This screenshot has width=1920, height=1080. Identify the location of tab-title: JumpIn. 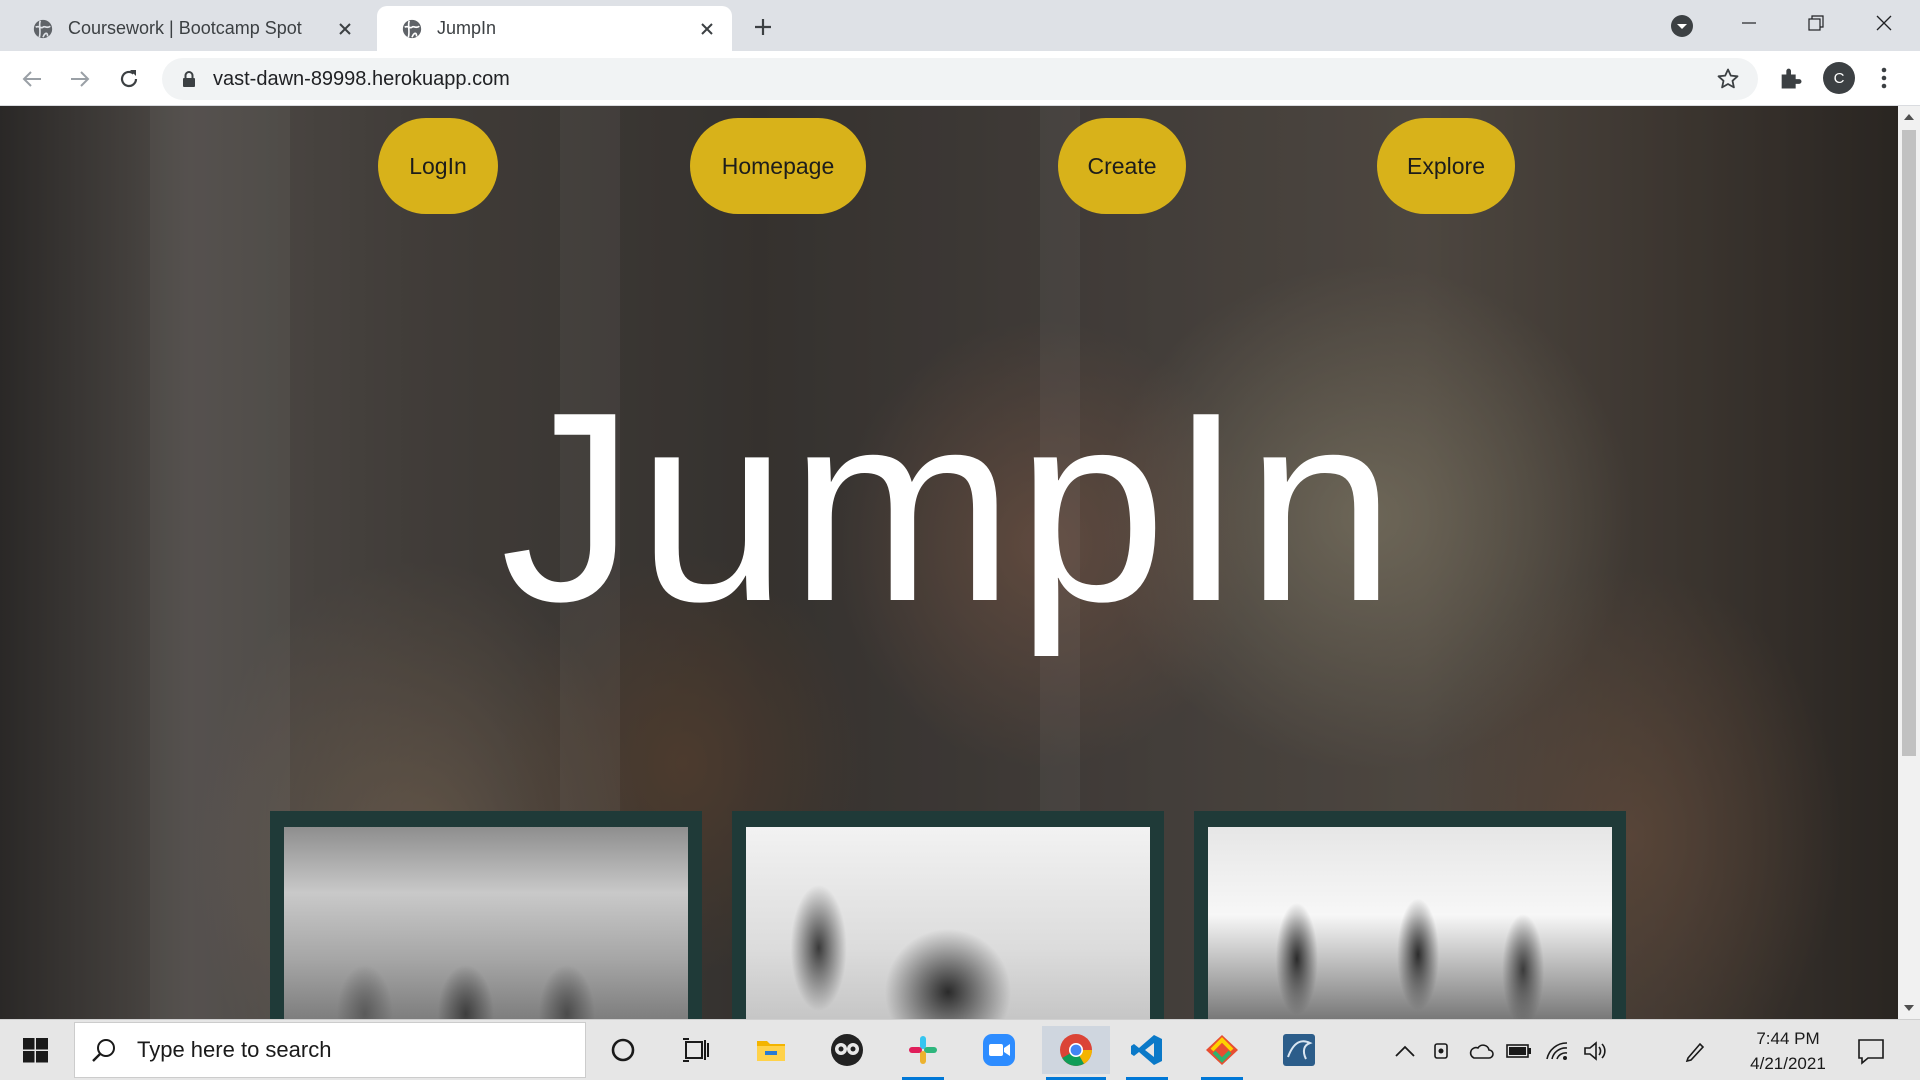
(467, 28).